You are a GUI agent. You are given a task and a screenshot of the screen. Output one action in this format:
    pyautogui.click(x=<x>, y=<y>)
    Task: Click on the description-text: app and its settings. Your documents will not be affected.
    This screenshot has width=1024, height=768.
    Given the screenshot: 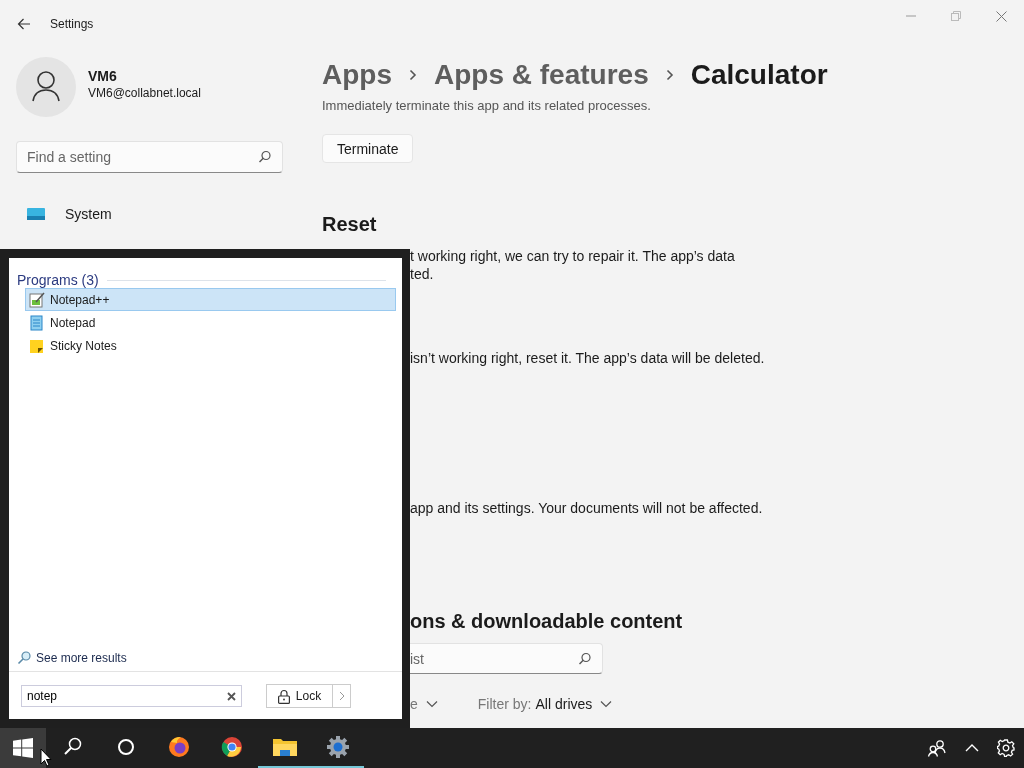 What is the action you would take?
    pyautogui.click(x=587, y=508)
    